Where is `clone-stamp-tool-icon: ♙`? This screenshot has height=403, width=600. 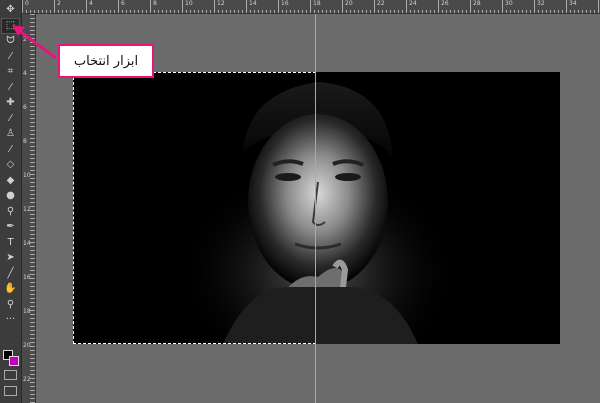
clone-stamp-tool-icon: ♙ is located at coordinates (10, 134).